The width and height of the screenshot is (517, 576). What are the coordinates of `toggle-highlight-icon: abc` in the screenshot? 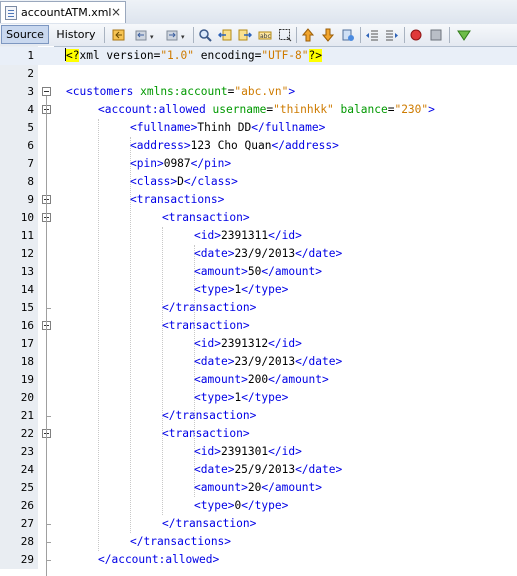 It's located at (265, 35).